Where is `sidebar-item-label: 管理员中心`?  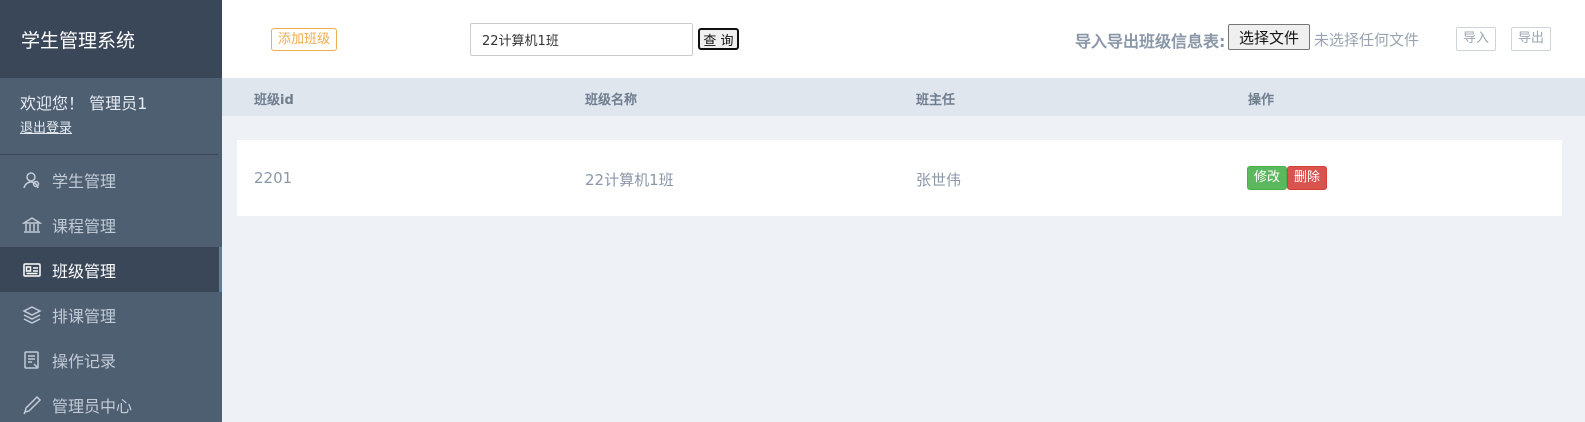 sidebar-item-label: 管理员中心 is located at coordinates (92, 406).